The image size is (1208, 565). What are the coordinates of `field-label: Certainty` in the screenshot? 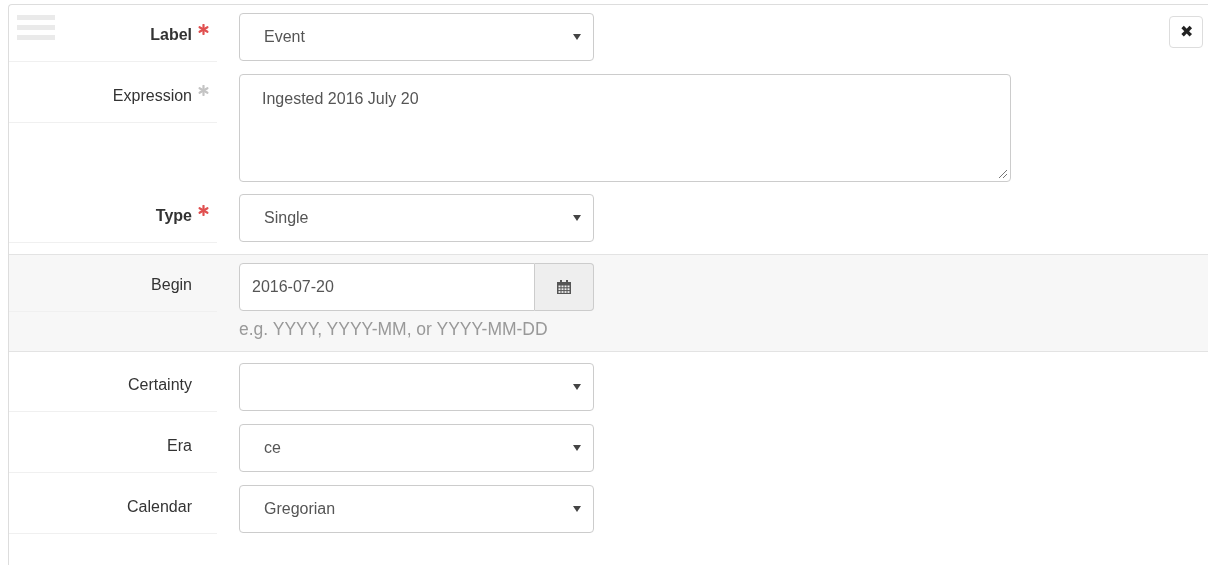 It's located at (159, 385).